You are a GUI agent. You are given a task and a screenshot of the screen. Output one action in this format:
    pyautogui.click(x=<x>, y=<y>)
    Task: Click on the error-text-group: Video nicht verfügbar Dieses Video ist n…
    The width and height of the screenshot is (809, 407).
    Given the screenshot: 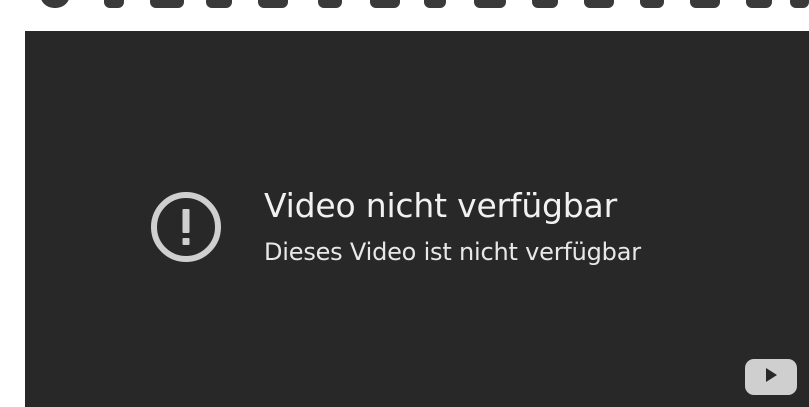 What is the action you would take?
    pyautogui.click(x=452, y=227)
    